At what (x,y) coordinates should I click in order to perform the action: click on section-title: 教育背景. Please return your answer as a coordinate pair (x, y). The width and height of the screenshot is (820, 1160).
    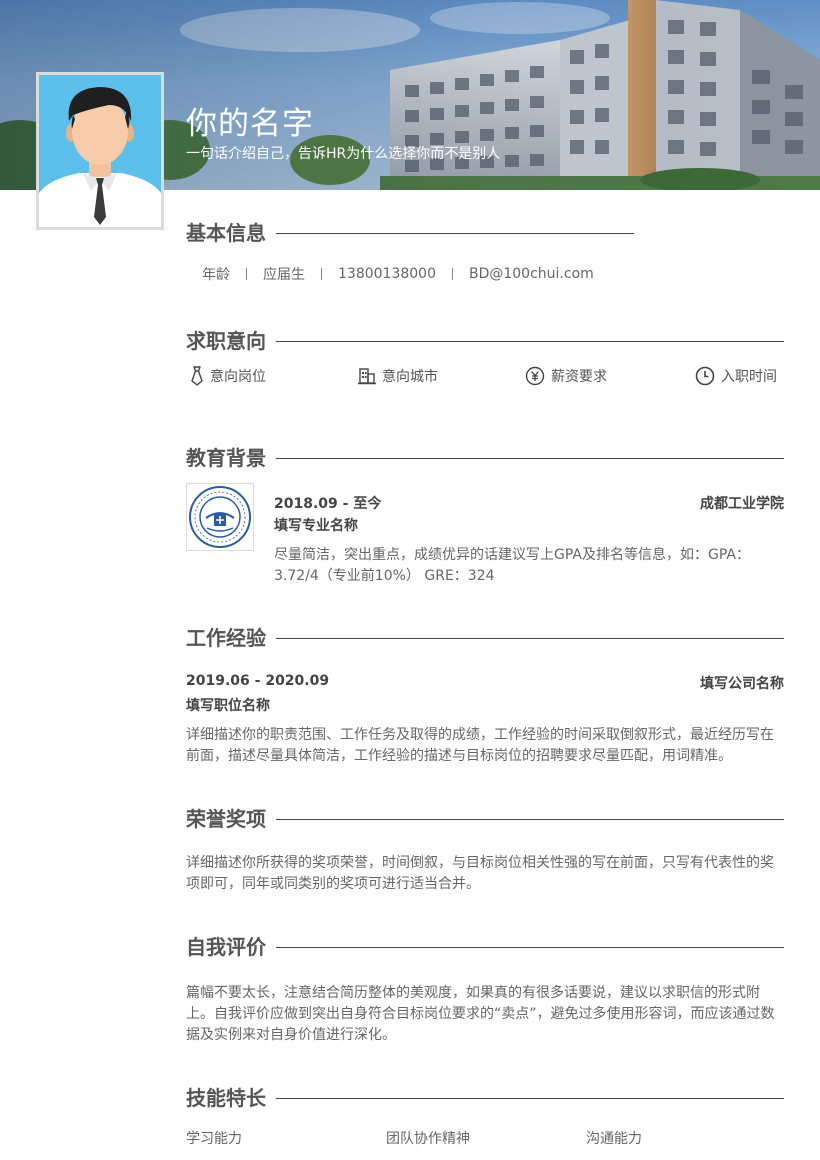
    Looking at the image, I should click on (226, 458).